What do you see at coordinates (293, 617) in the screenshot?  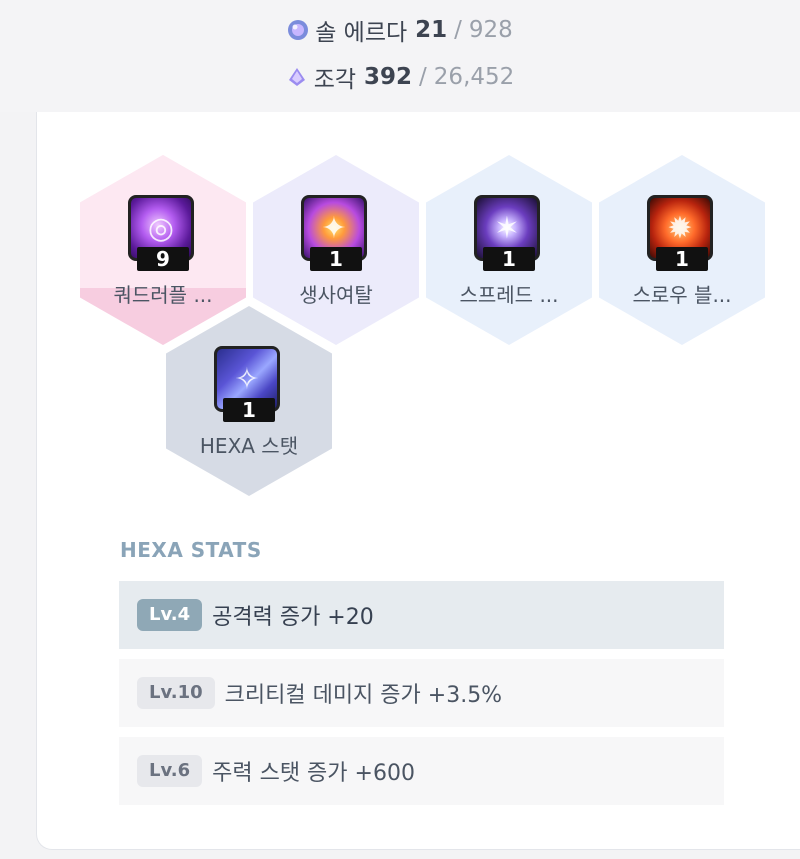 I see `stat-text: 공격력 증가 +20` at bounding box center [293, 617].